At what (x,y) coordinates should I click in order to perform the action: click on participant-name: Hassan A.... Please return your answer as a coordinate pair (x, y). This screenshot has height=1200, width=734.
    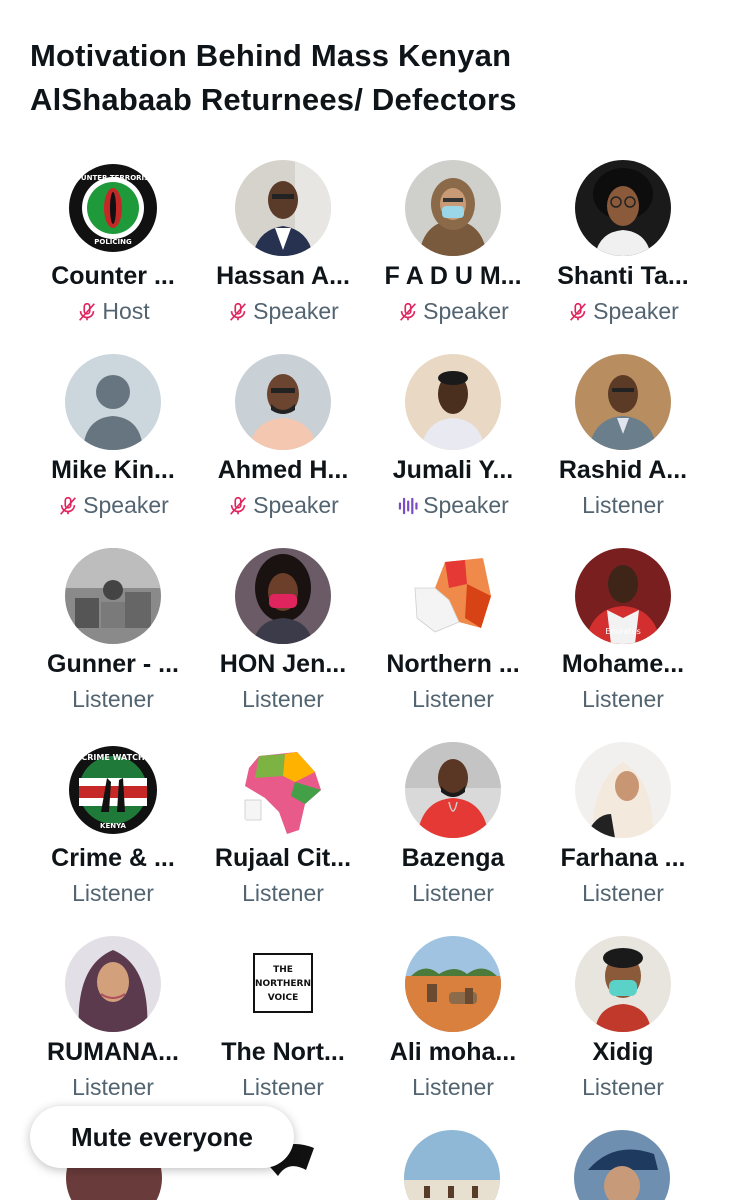
    Looking at the image, I should click on (283, 276).